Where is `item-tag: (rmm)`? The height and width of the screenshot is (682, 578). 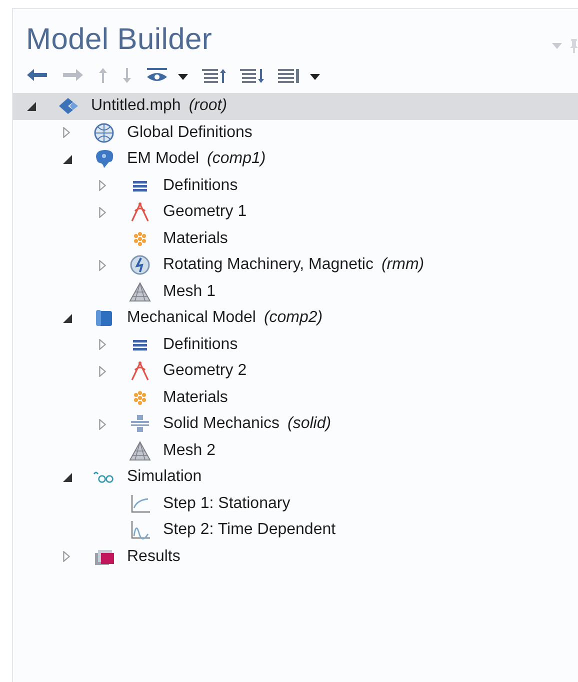 item-tag: (rmm) is located at coordinates (402, 265).